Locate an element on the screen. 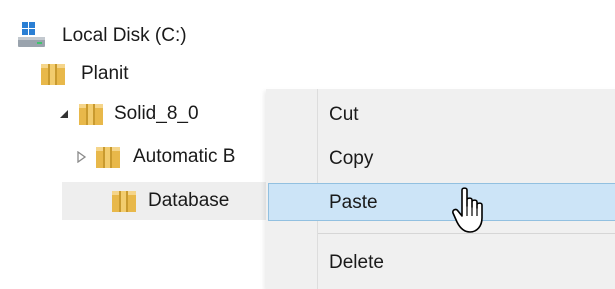 The image size is (615, 289). menu-item-copy: Copy is located at coordinates (440, 159).